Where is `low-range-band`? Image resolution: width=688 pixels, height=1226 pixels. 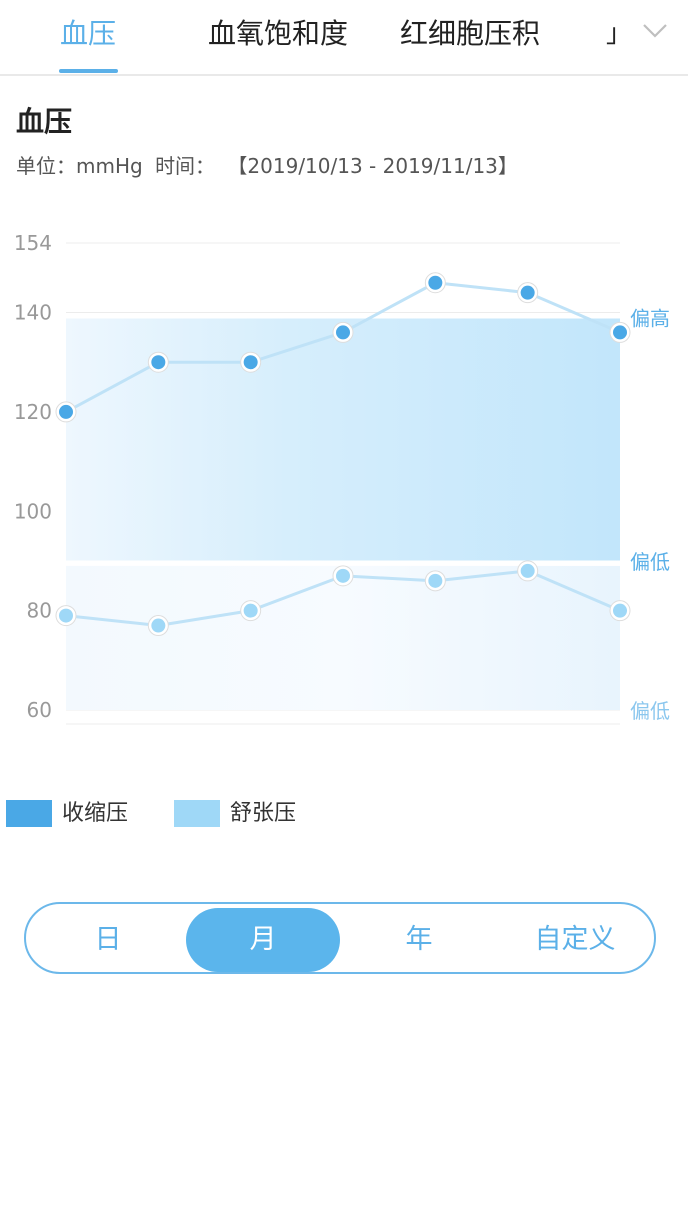
low-range-band is located at coordinates (343, 637).